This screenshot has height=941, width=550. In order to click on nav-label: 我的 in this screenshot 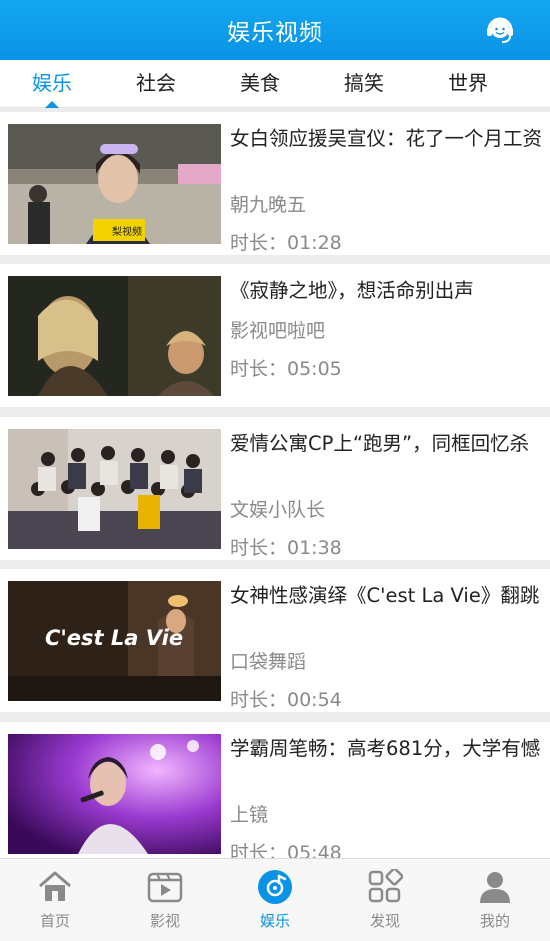, I will do `click(494, 921)`.